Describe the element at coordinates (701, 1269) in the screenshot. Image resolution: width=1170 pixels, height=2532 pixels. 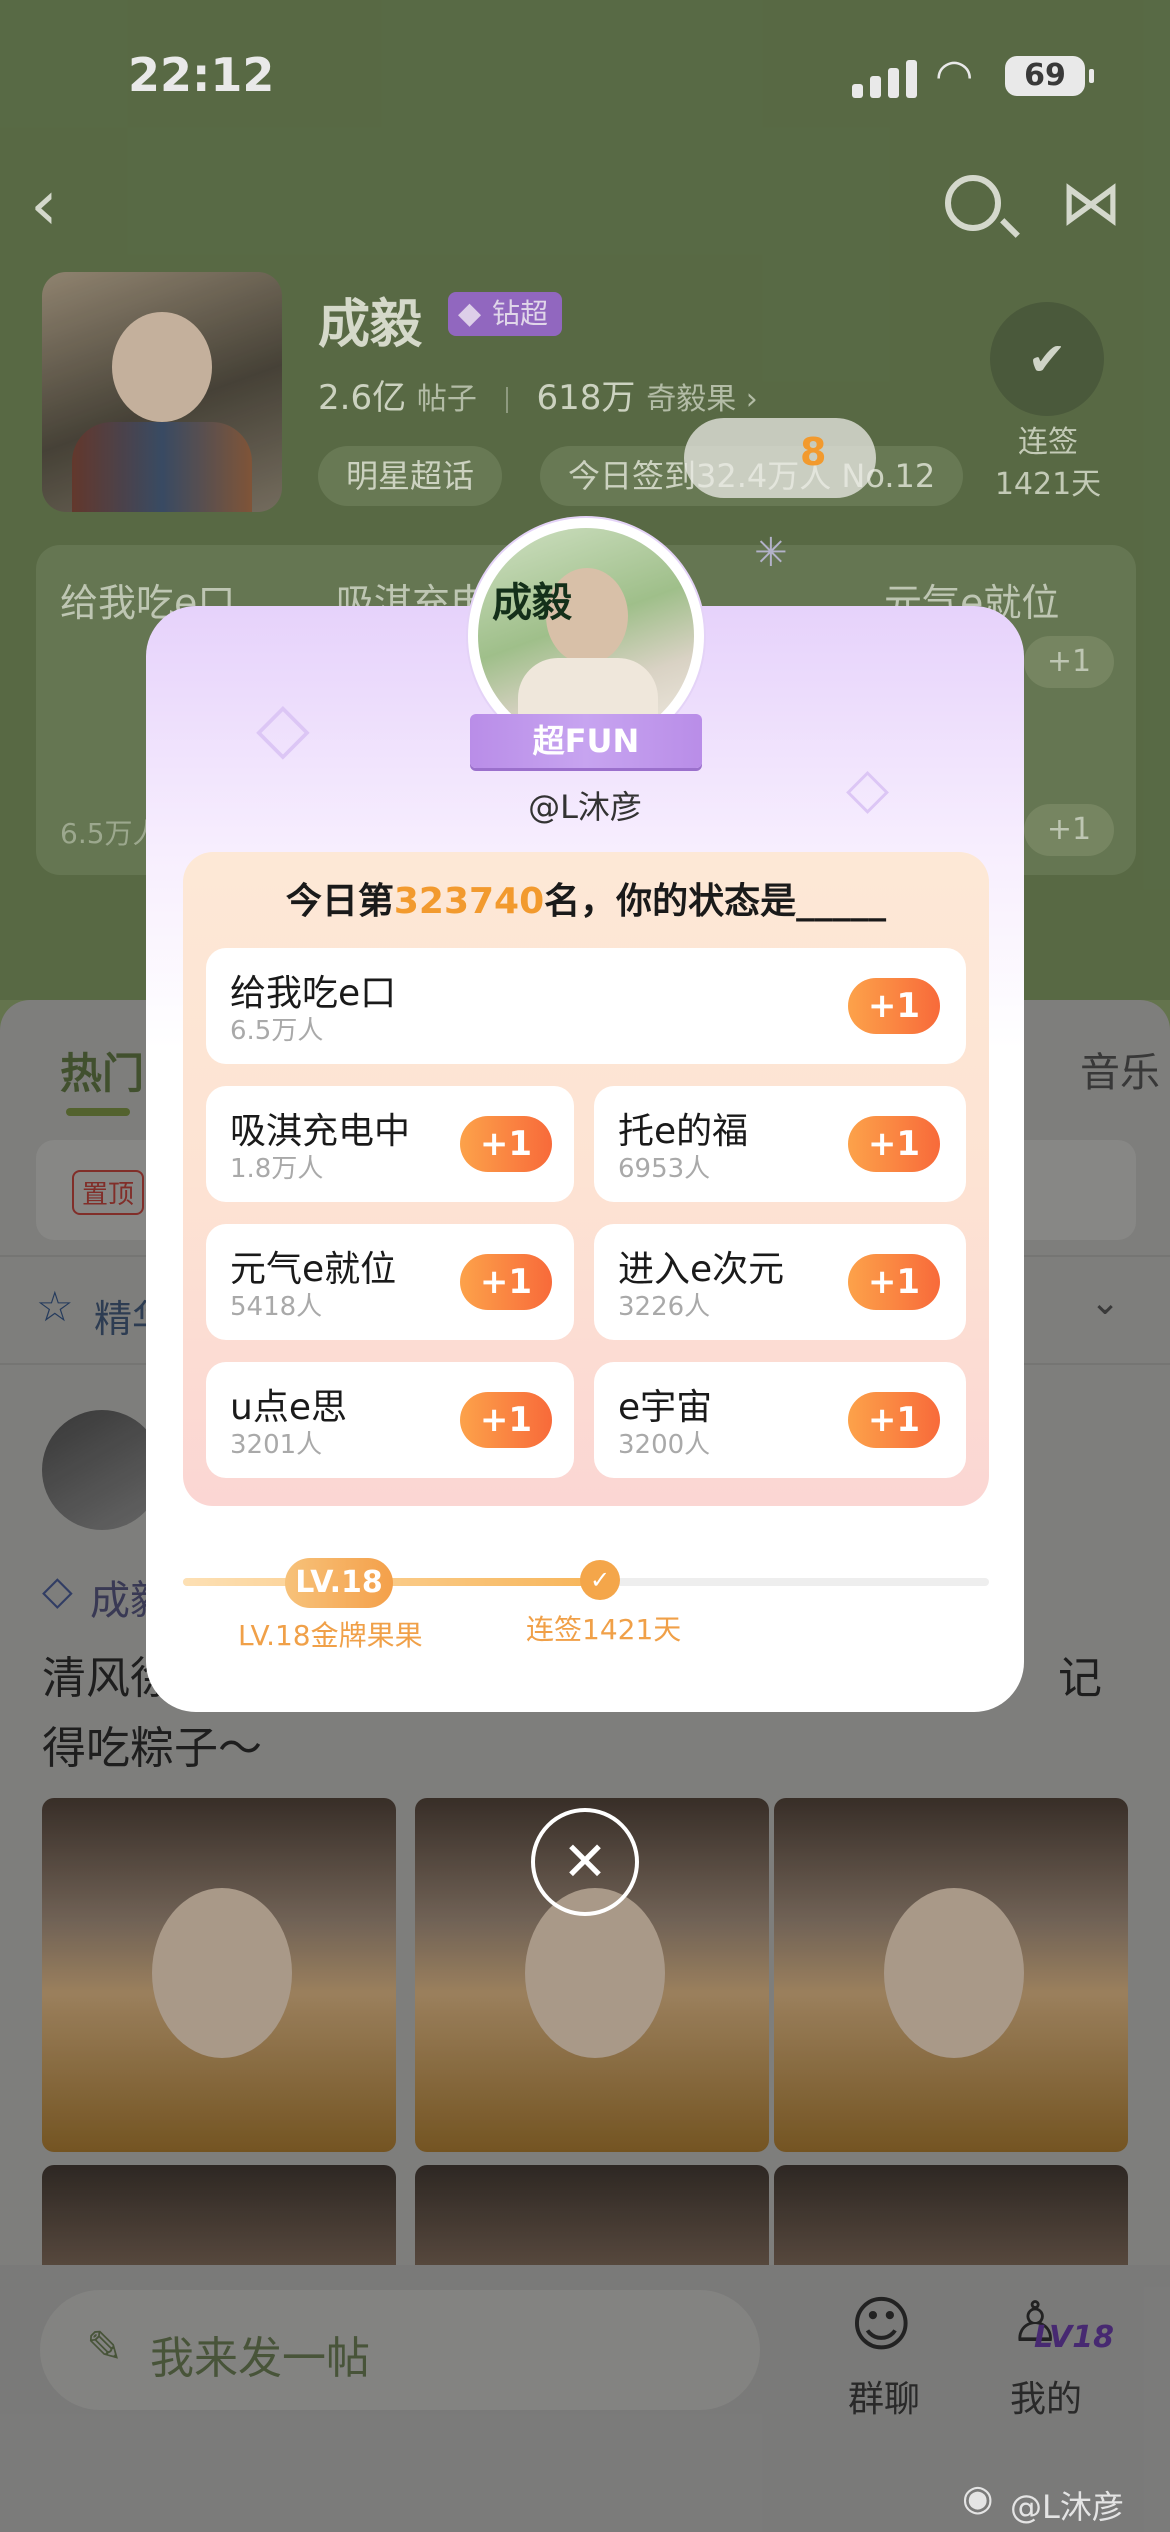
I see `option-title: 进入e次元` at that location.